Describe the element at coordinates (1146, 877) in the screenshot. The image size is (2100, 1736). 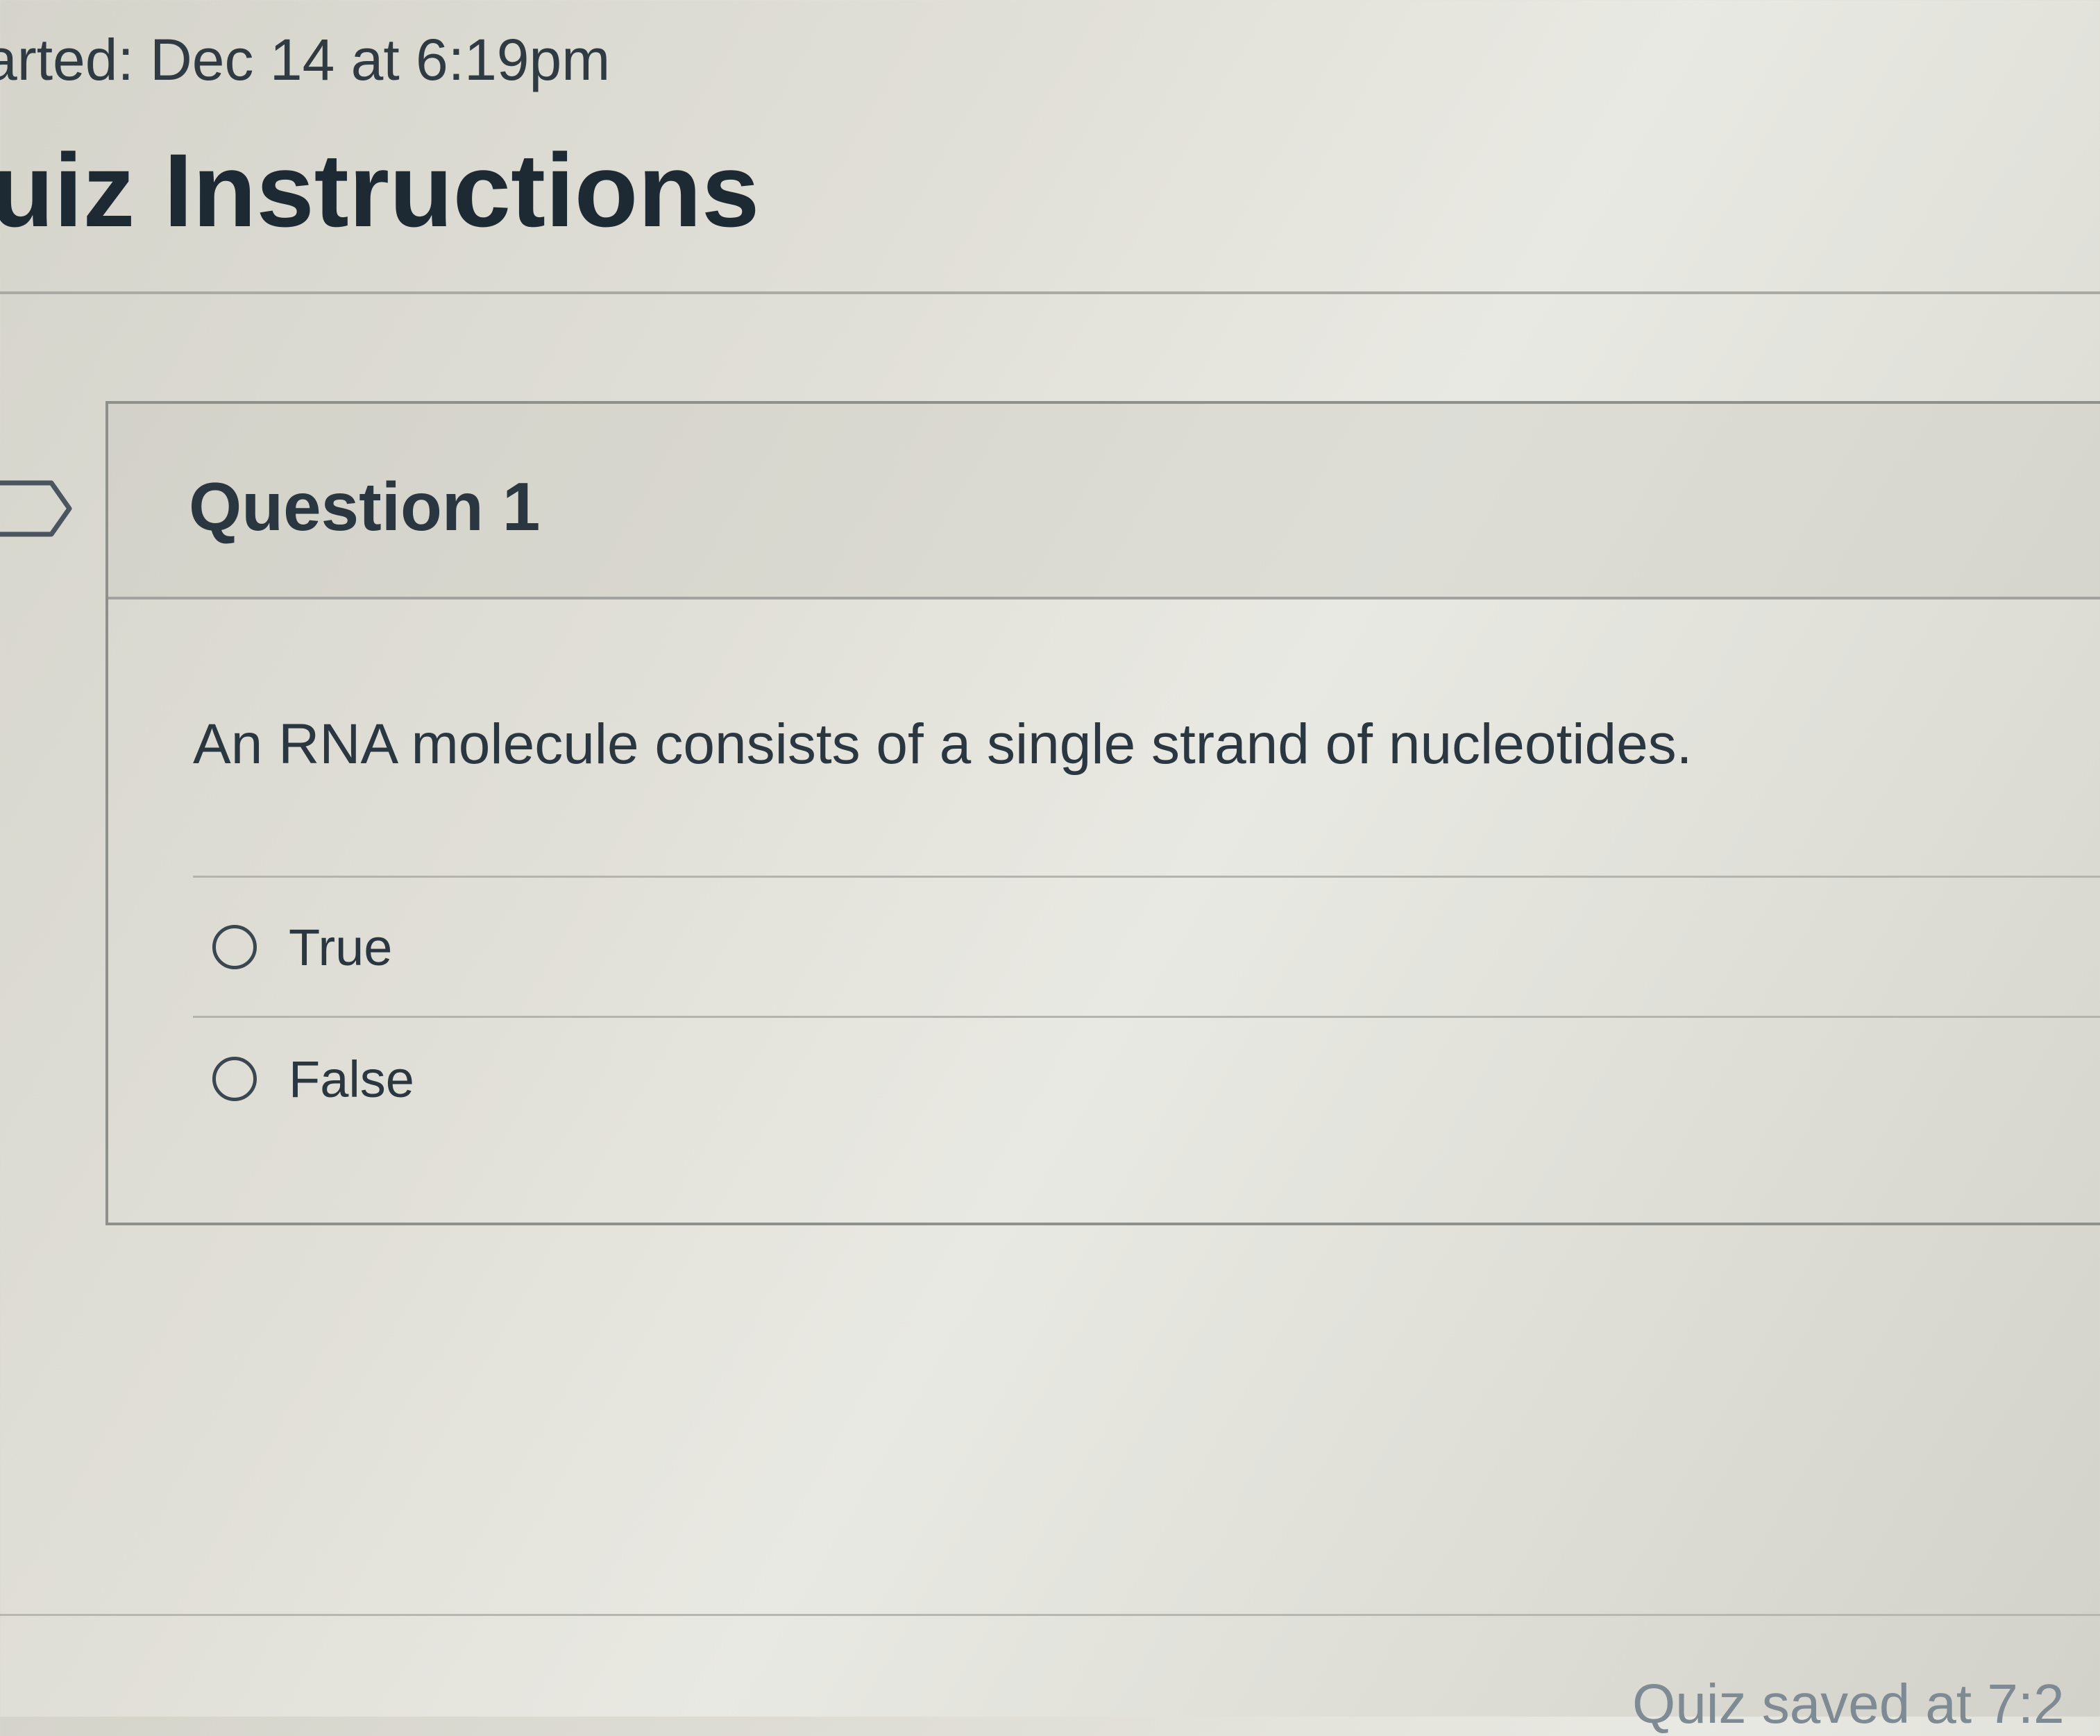
I see `answers-divider` at that location.